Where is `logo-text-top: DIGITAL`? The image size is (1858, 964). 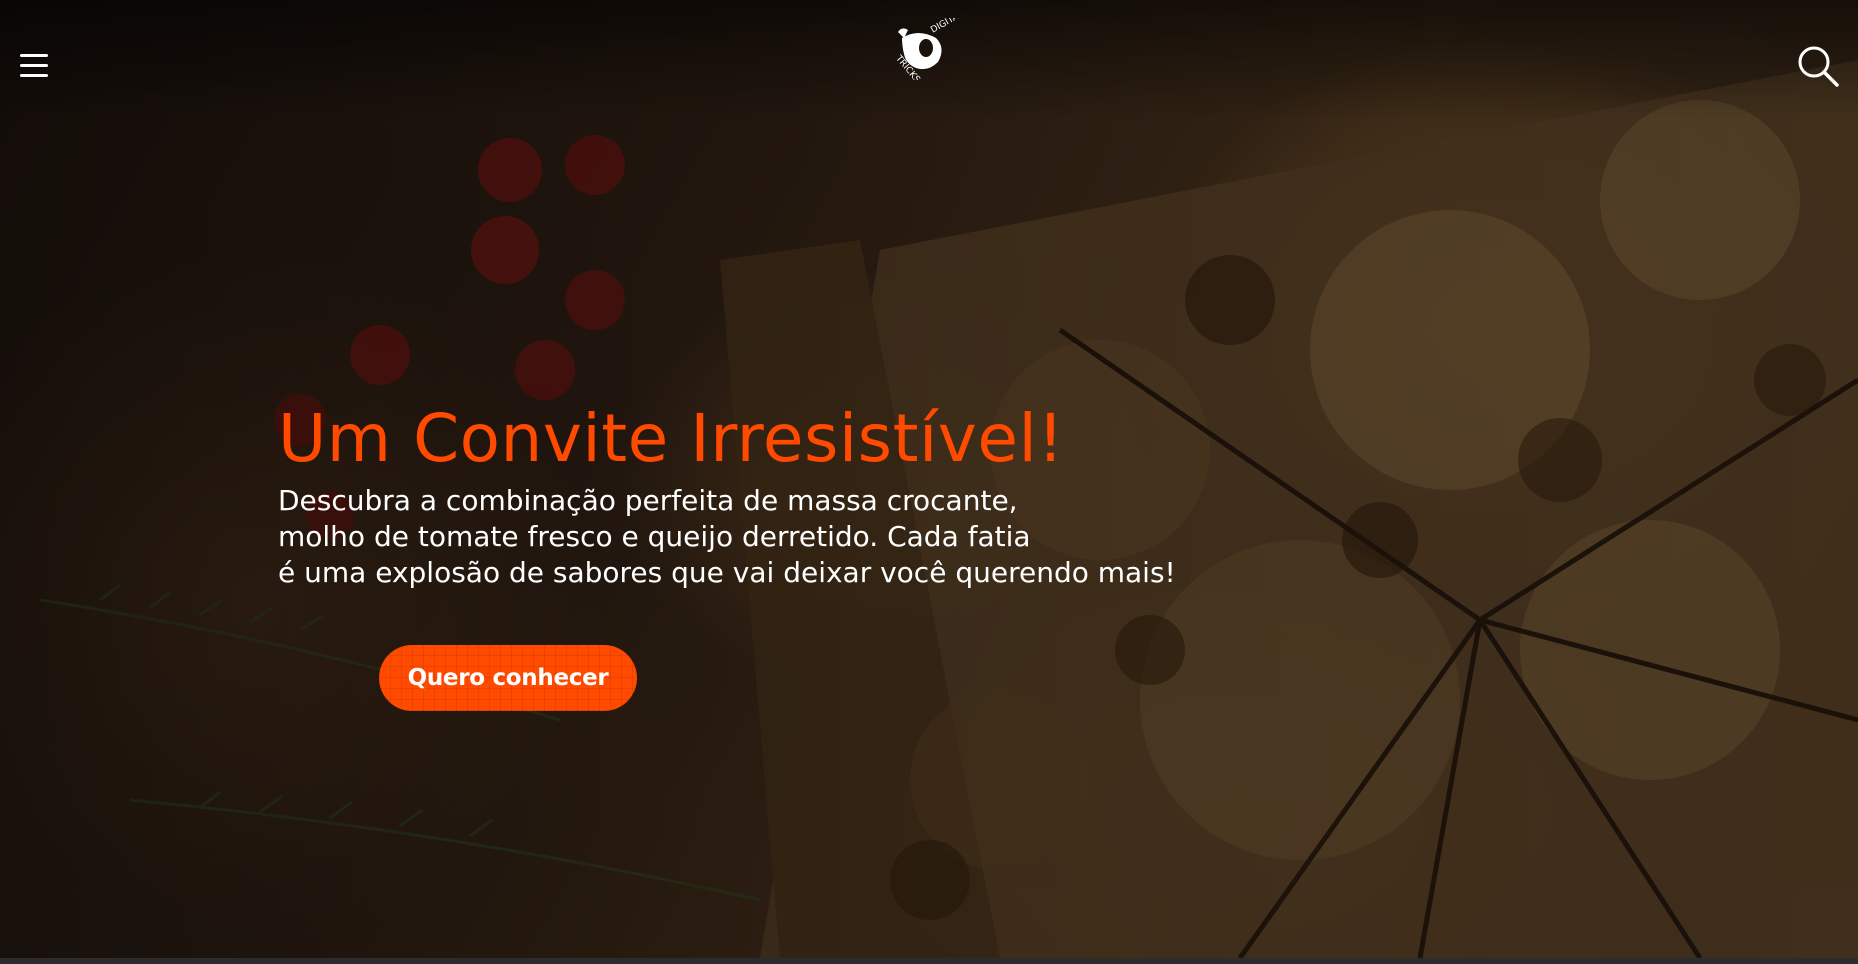 logo-text-top: DIGITAL is located at coordinates (945, 27).